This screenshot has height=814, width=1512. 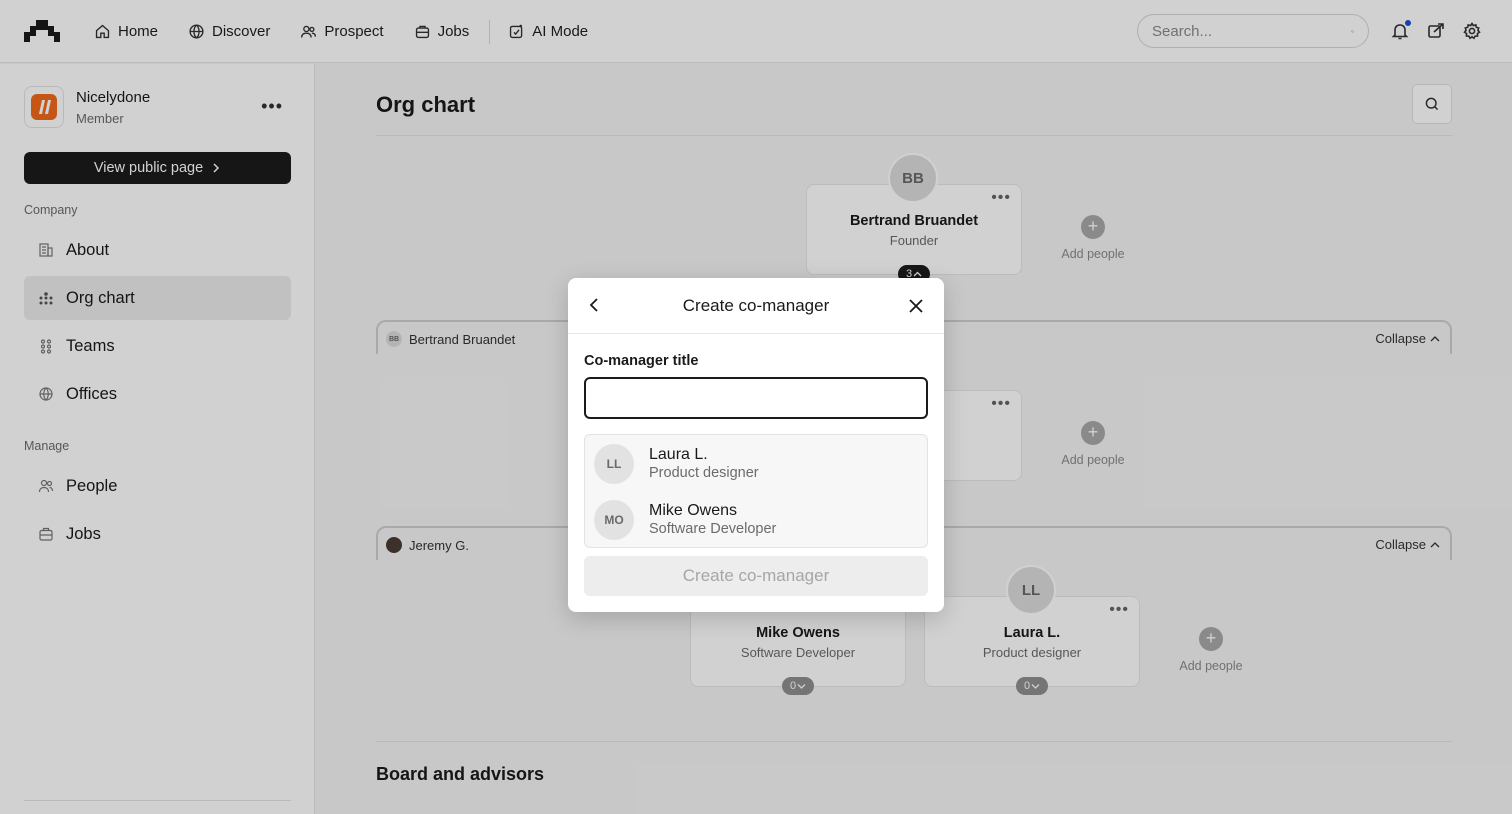 What do you see at coordinates (756, 576) in the screenshot?
I see `create-co-manager-button: Create co-manager` at bounding box center [756, 576].